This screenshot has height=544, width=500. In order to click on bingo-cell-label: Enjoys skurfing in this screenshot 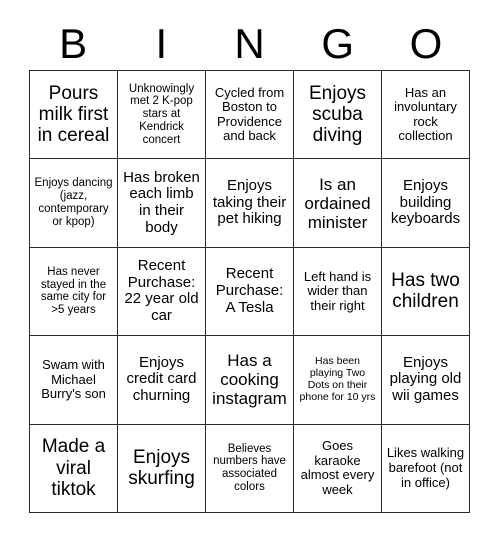, I will do `click(161, 468)`.